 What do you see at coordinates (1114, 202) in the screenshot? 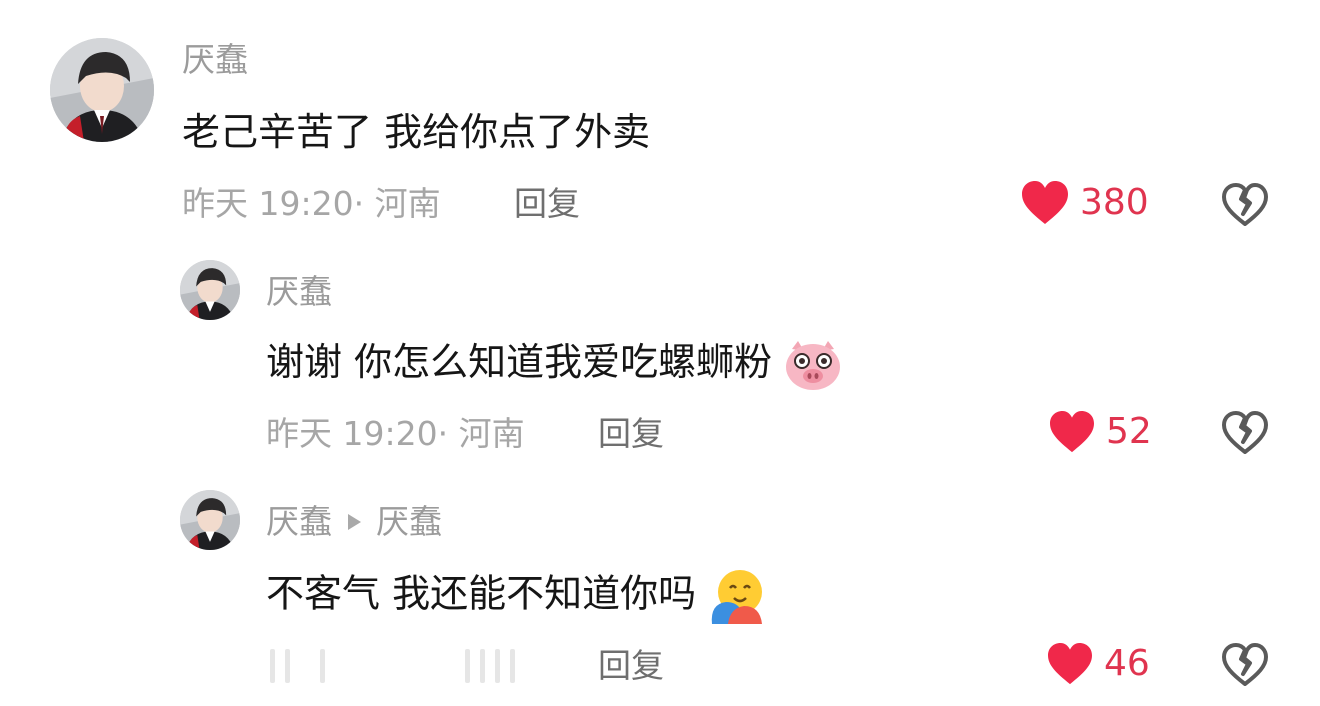
I see `like-count: 380` at bounding box center [1114, 202].